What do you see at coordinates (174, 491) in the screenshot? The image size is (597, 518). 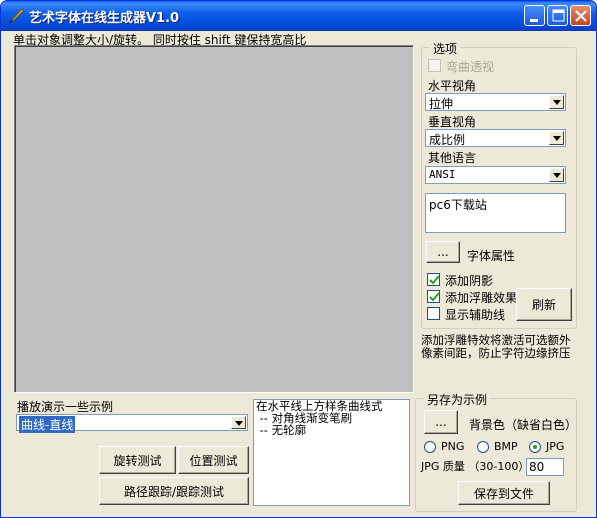 I see `path-trace-test-button: 路径跟踪/跟踪测试` at bounding box center [174, 491].